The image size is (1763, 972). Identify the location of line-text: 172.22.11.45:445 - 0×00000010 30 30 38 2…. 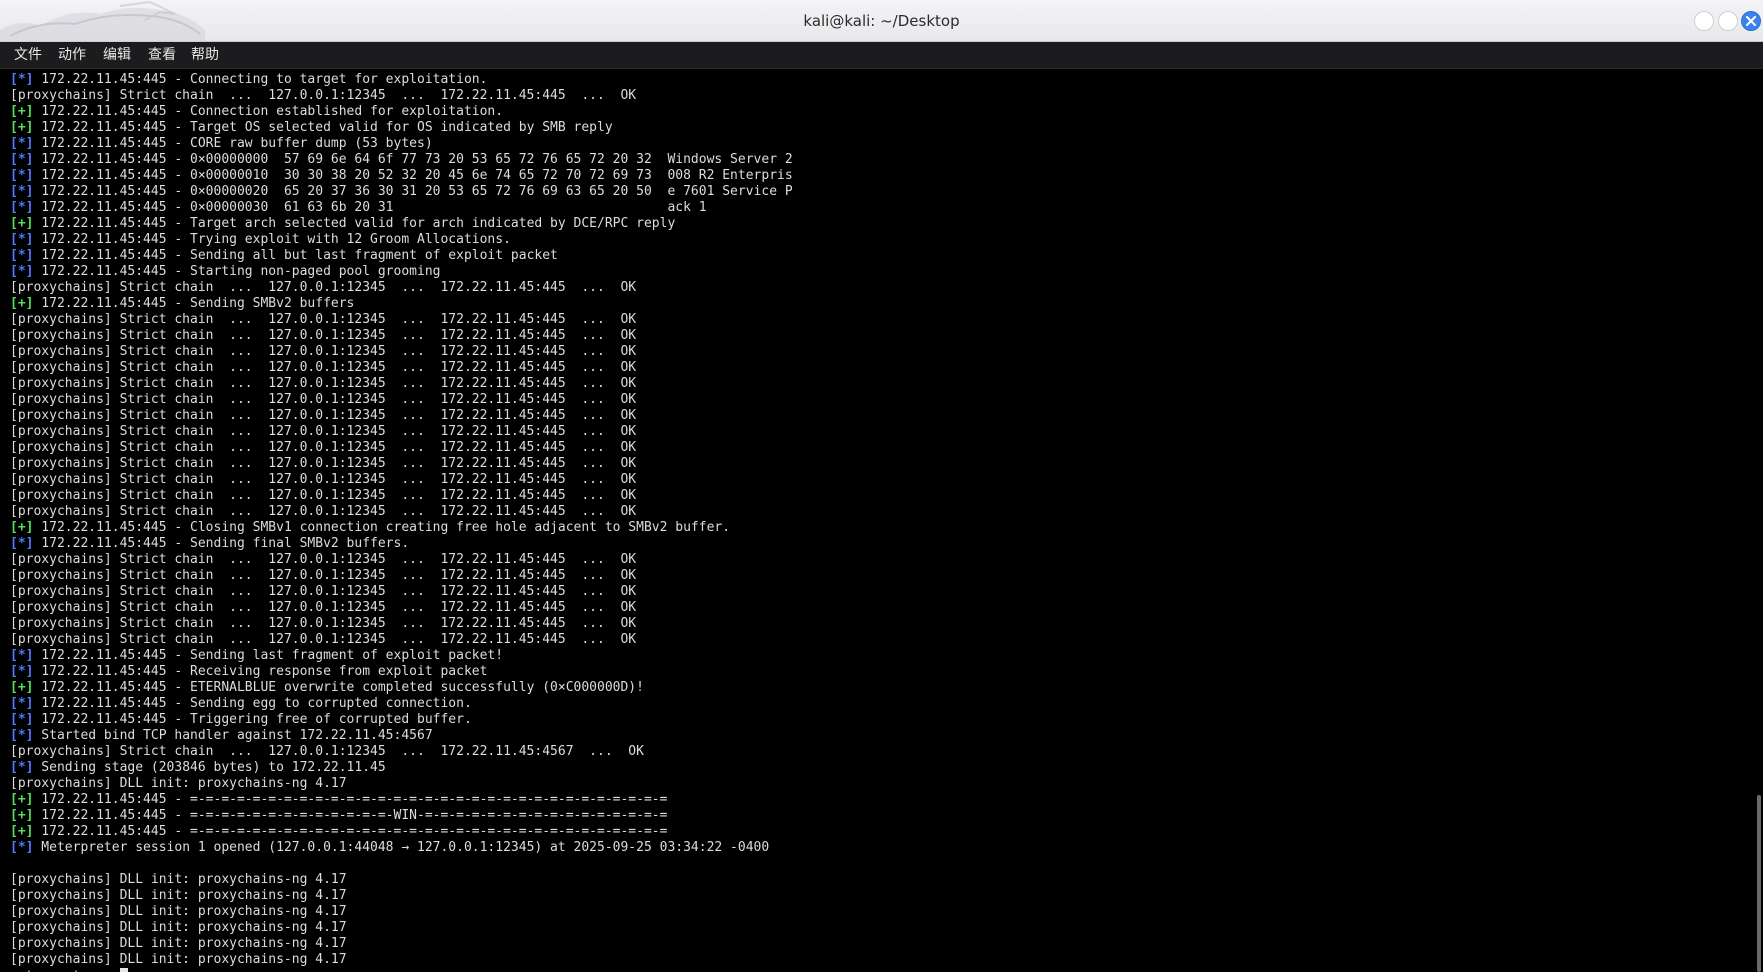
(413, 175).